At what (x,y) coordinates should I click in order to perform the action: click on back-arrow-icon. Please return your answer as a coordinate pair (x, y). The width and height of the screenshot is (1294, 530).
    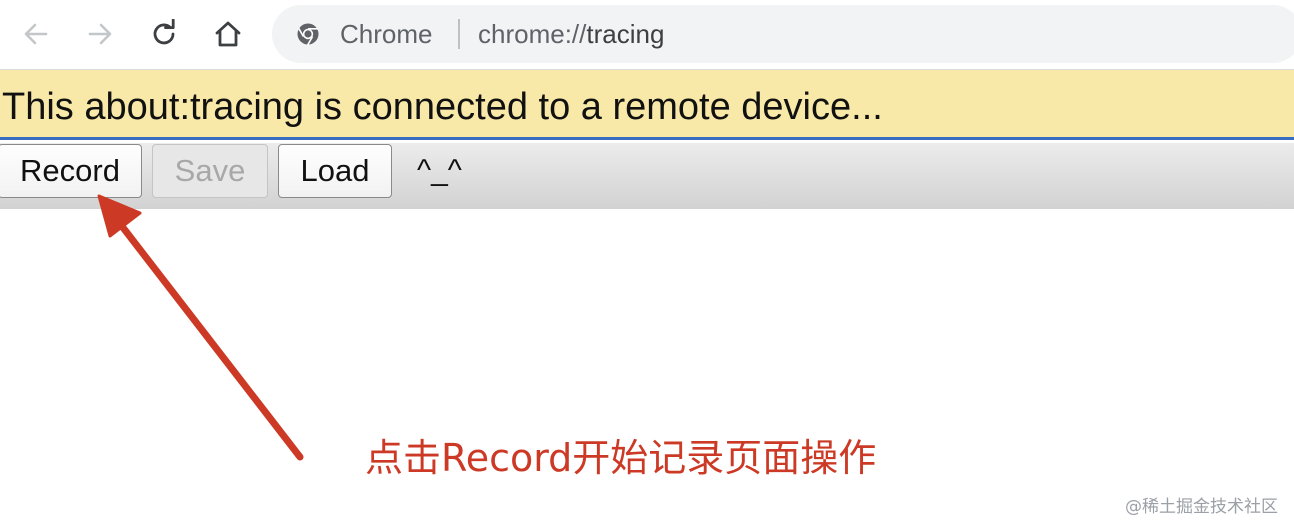
    Looking at the image, I should click on (36, 34).